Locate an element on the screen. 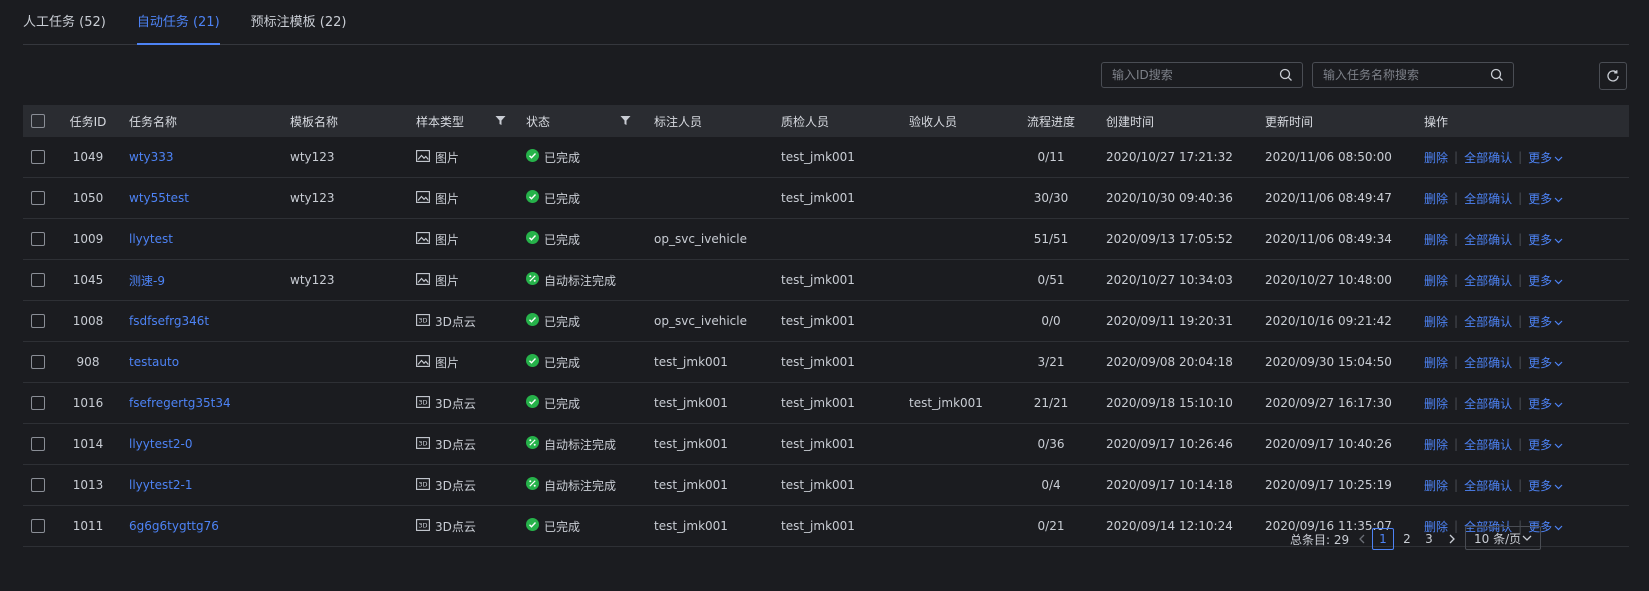 The image size is (1649, 591). template-name: wty123 is located at coordinates (312, 198).